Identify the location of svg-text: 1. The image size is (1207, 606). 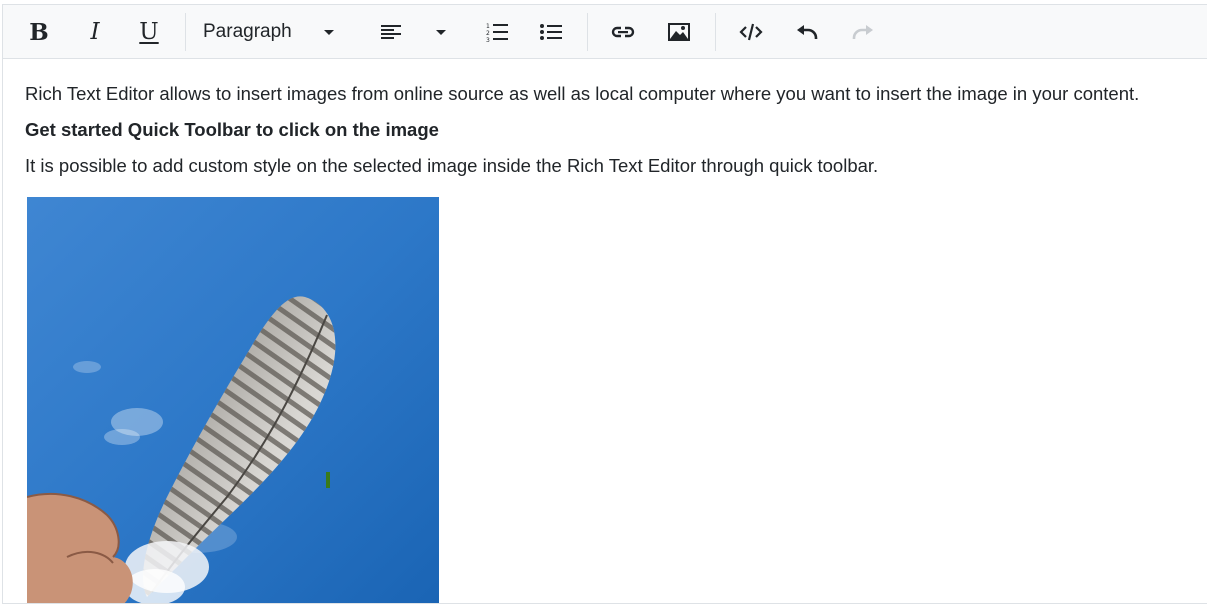
(488, 26).